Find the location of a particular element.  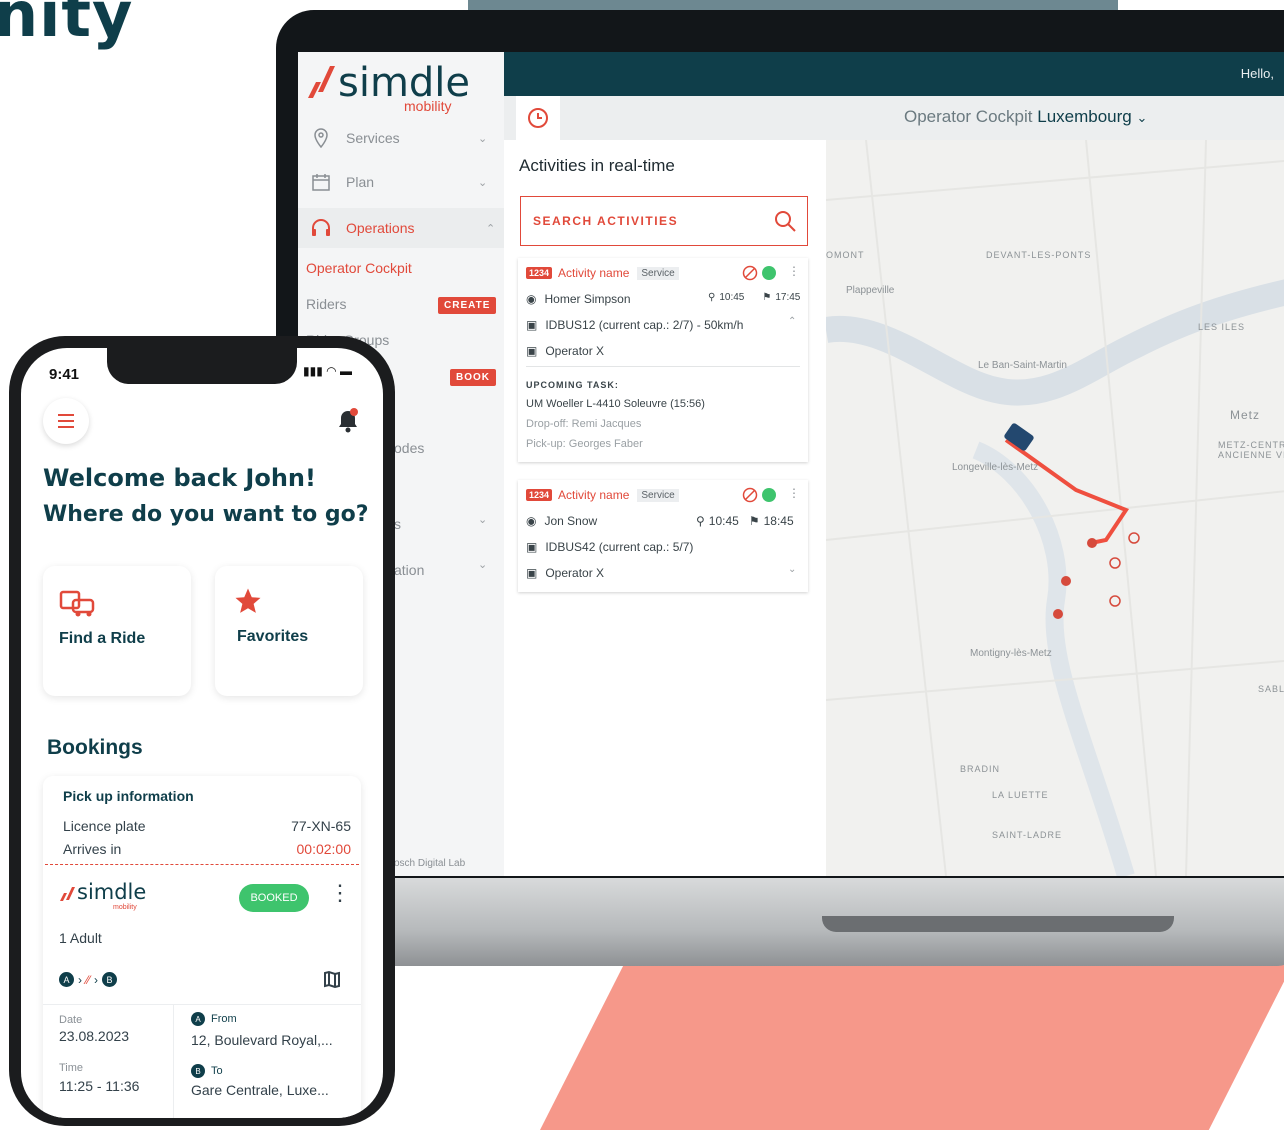

book-button: BOOK is located at coordinates (473, 377).